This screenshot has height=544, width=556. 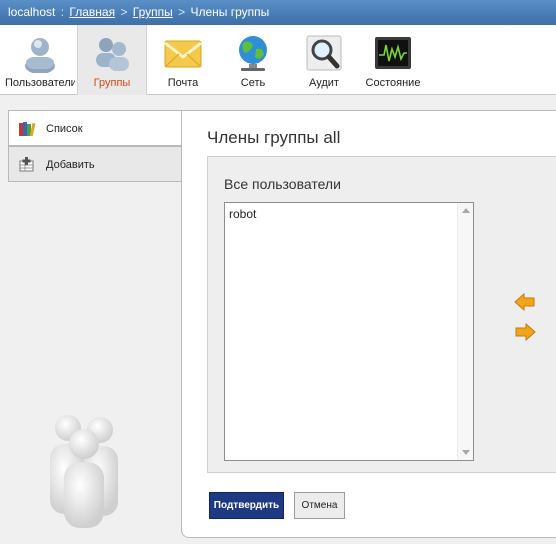 I want to click on all-users-heading: Все пользователи, so click(x=282, y=184).